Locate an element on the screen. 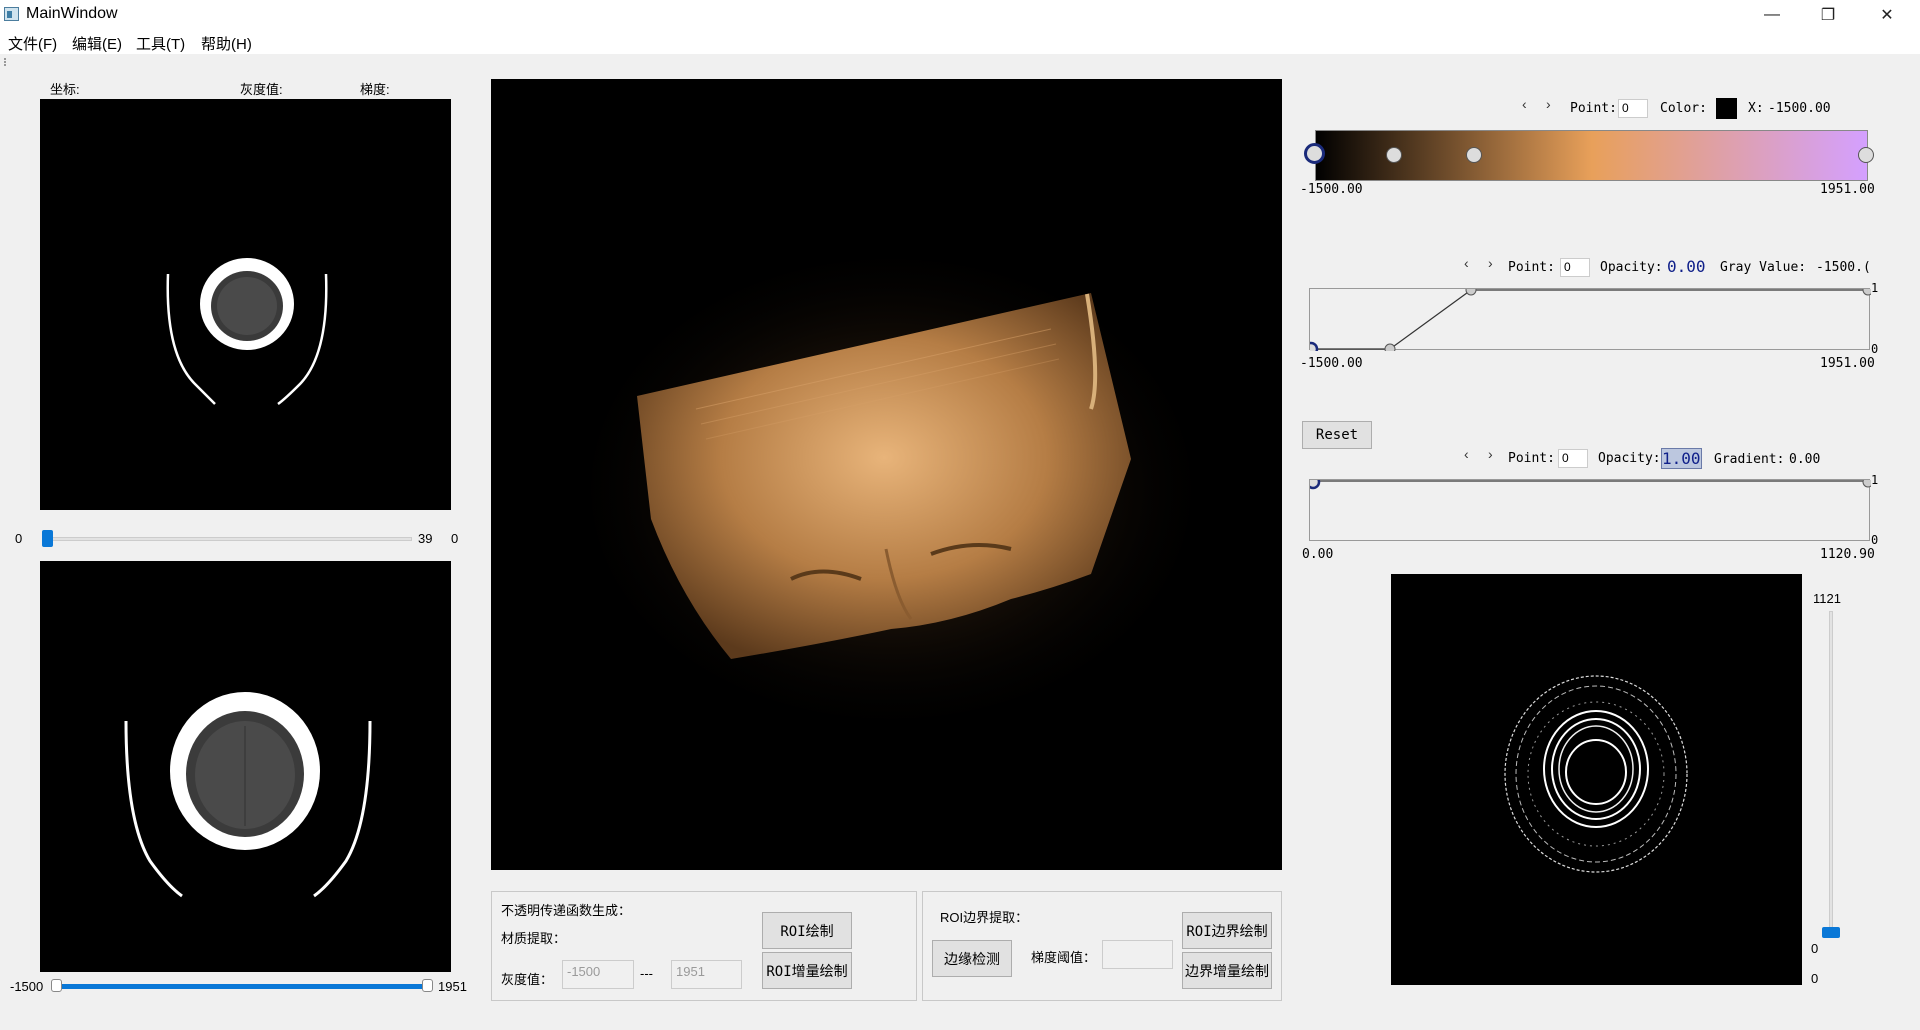 This screenshot has height=1030, width=1920. ct-slice-small-image is located at coordinates (247, 332).